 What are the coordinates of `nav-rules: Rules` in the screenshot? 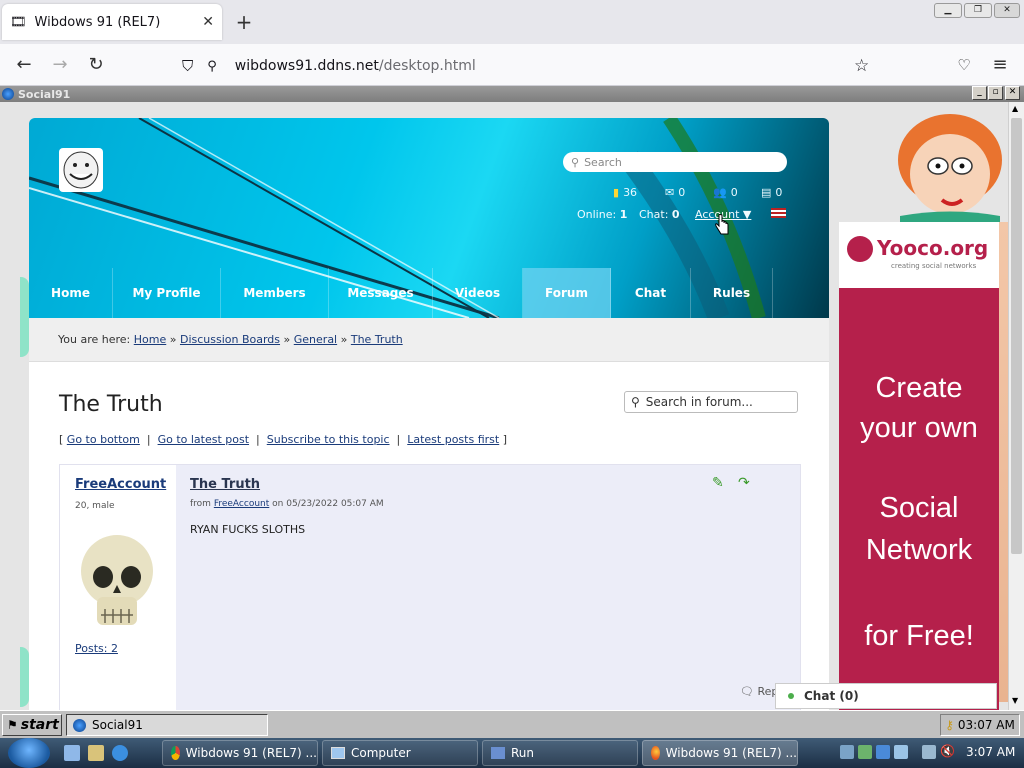 It's located at (732, 293).